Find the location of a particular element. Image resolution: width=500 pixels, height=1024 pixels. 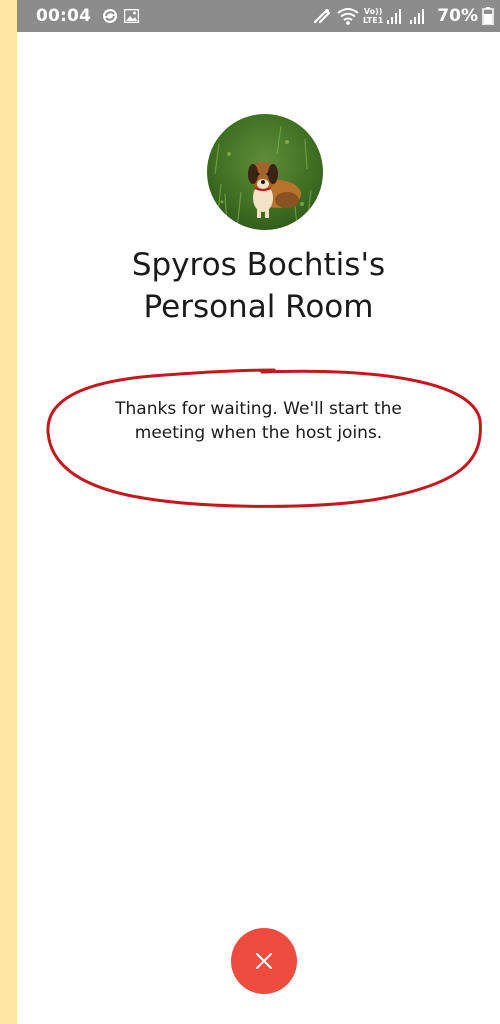

host-avatar is located at coordinates (265, 172).